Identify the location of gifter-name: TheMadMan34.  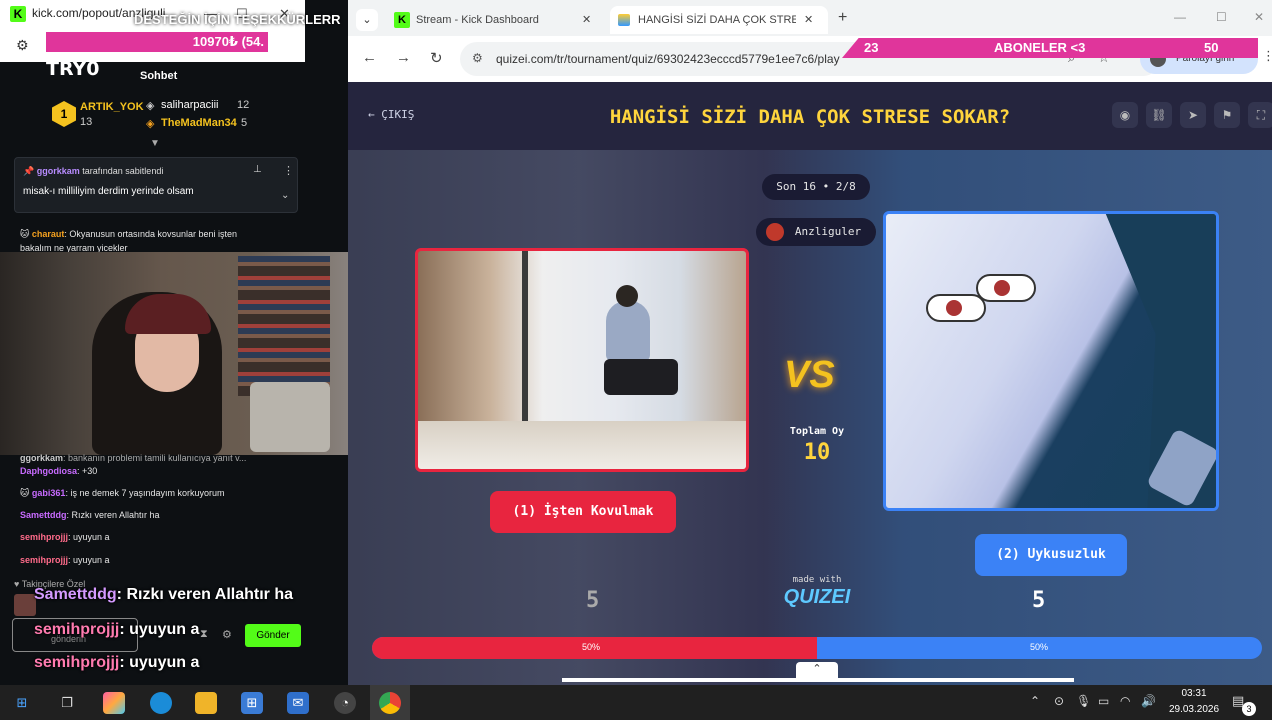
(199, 123).